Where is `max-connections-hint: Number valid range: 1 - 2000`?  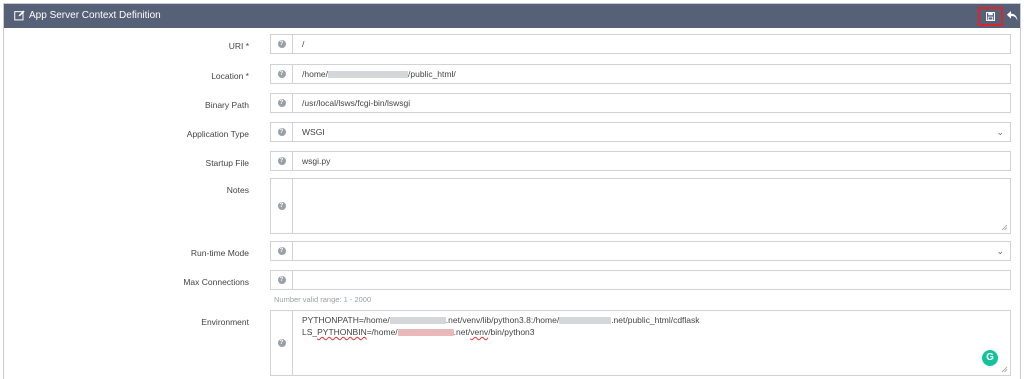 max-connections-hint: Number valid range: 1 - 2000 is located at coordinates (323, 299).